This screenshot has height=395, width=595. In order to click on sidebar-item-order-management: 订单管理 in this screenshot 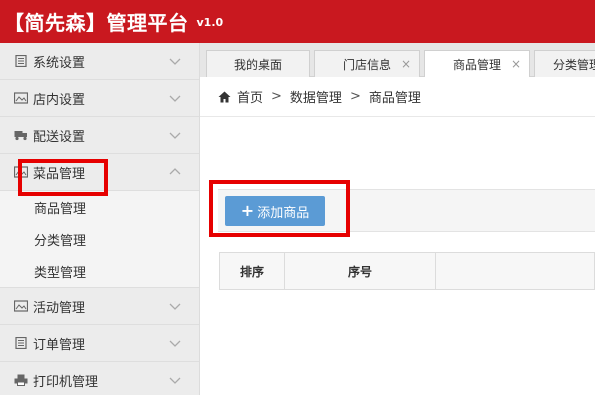, I will do `click(99, 343)`.